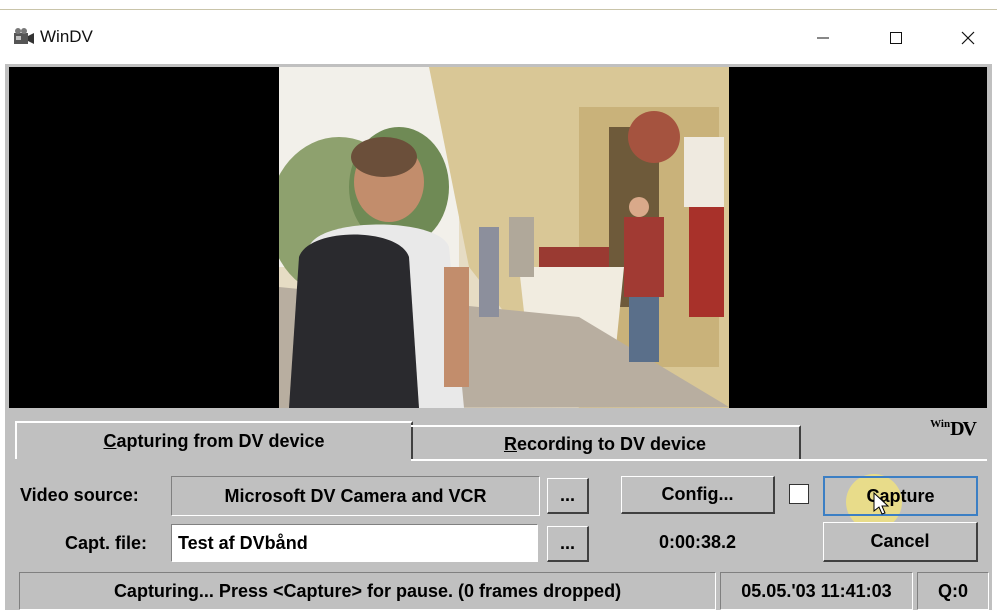 Image resolution: width=997 pixels, height=610 pixels. Describe the element at coordinates (354, 543) in the screenshot. I see `capt-file-input: Test af DVbånd` at that location.